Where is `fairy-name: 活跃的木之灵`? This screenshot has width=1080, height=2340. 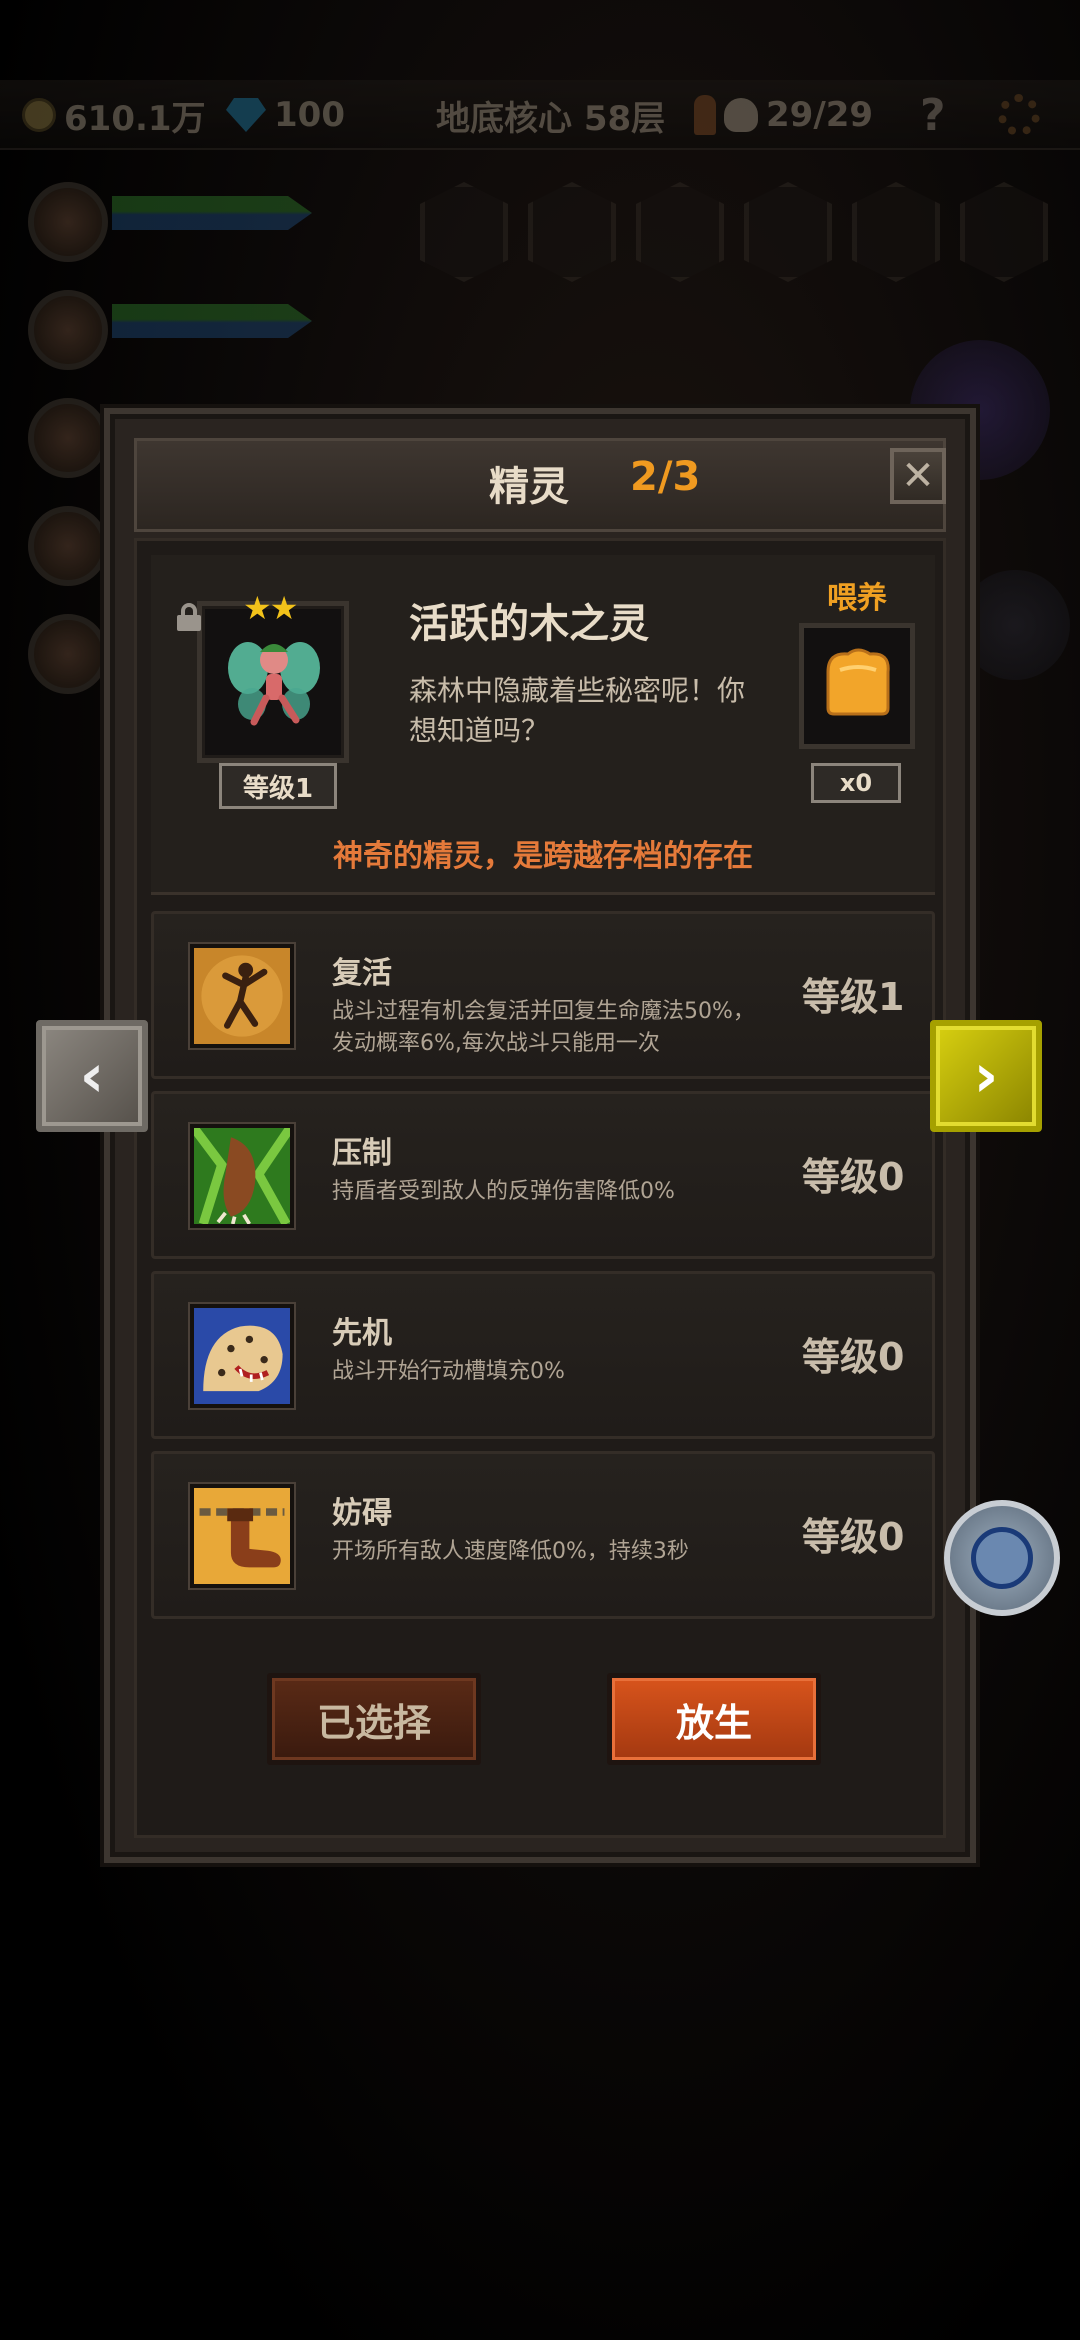
fairy-name: 活跃的木之灵 is located at coordinates (529, 624).